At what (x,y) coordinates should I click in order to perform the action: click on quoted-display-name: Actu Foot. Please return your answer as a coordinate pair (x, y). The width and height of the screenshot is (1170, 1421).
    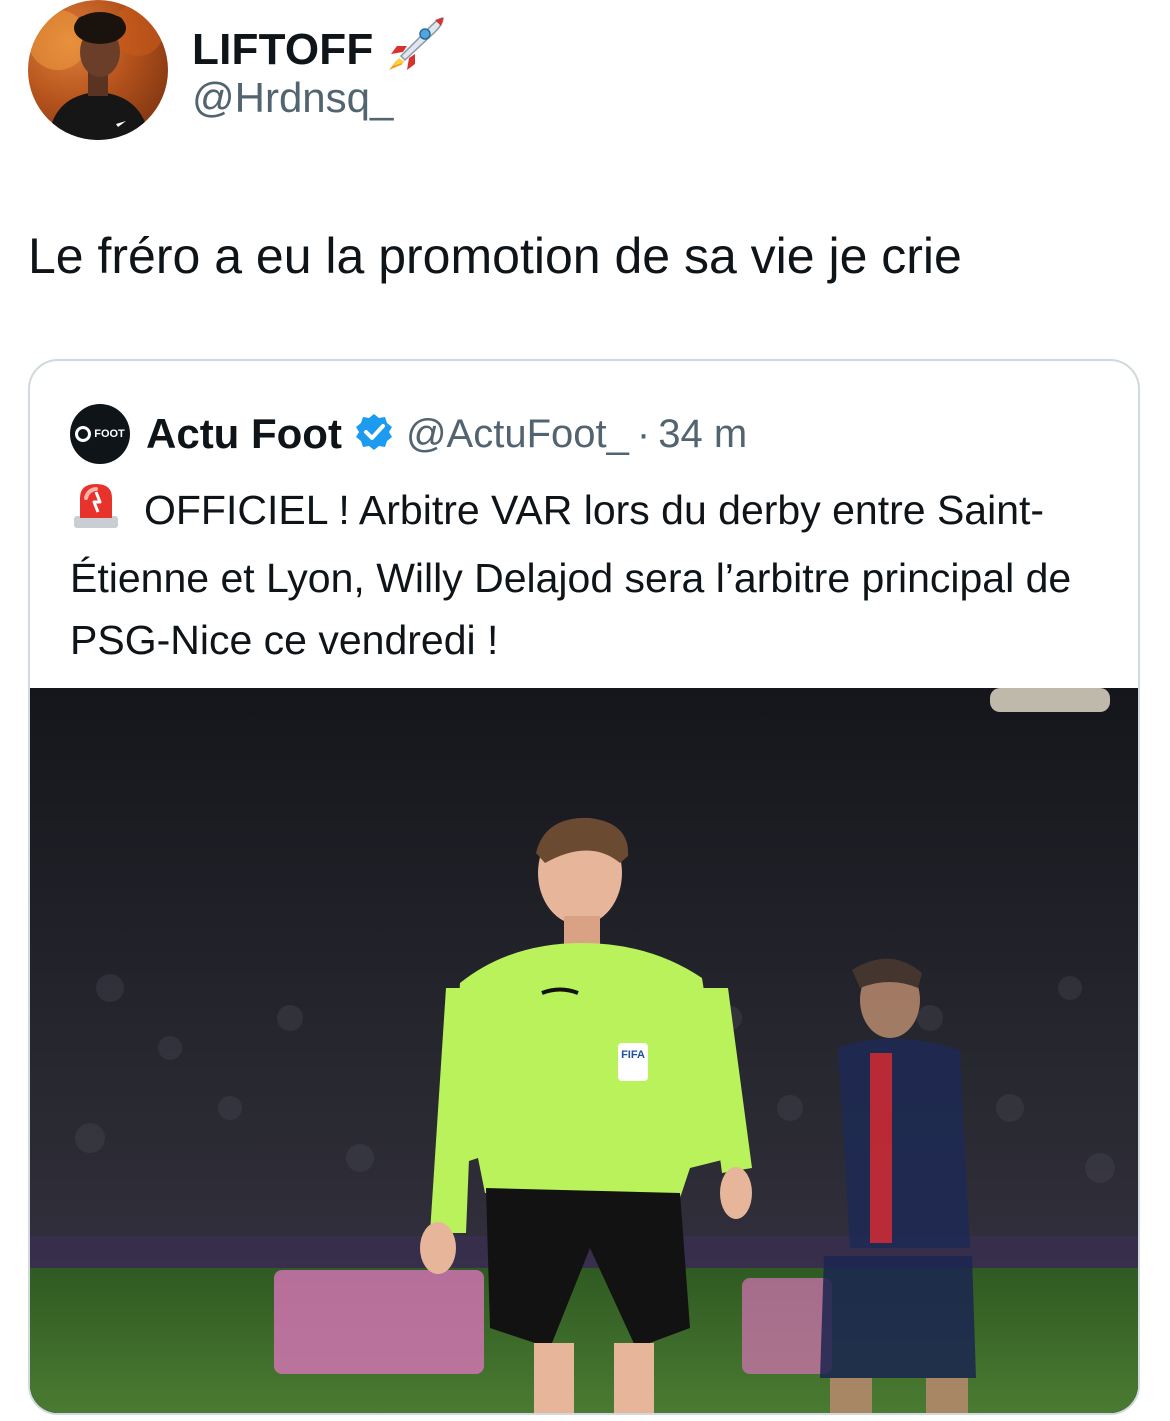
    Looking at the image, I should click on (244, 434).